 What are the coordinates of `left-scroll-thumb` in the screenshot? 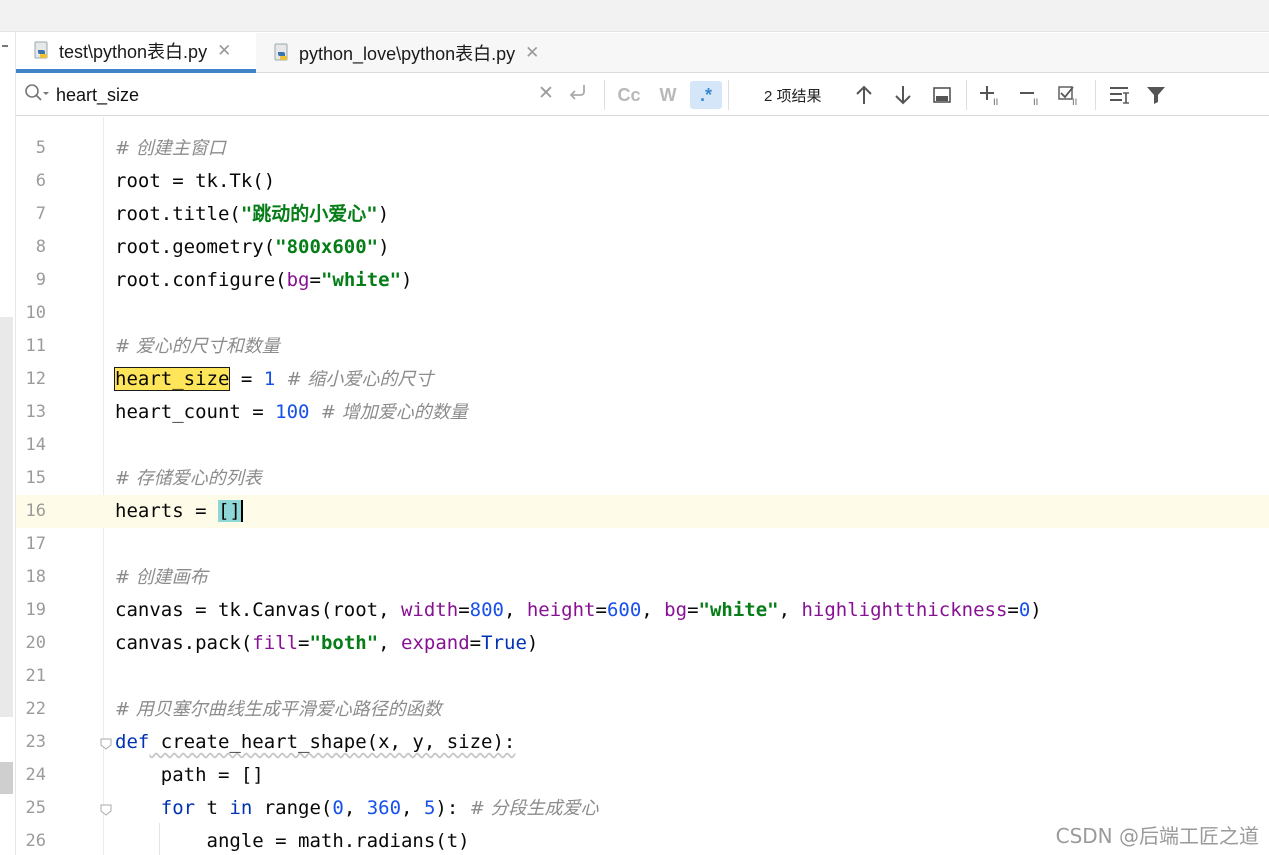 It's located at (6, 778).